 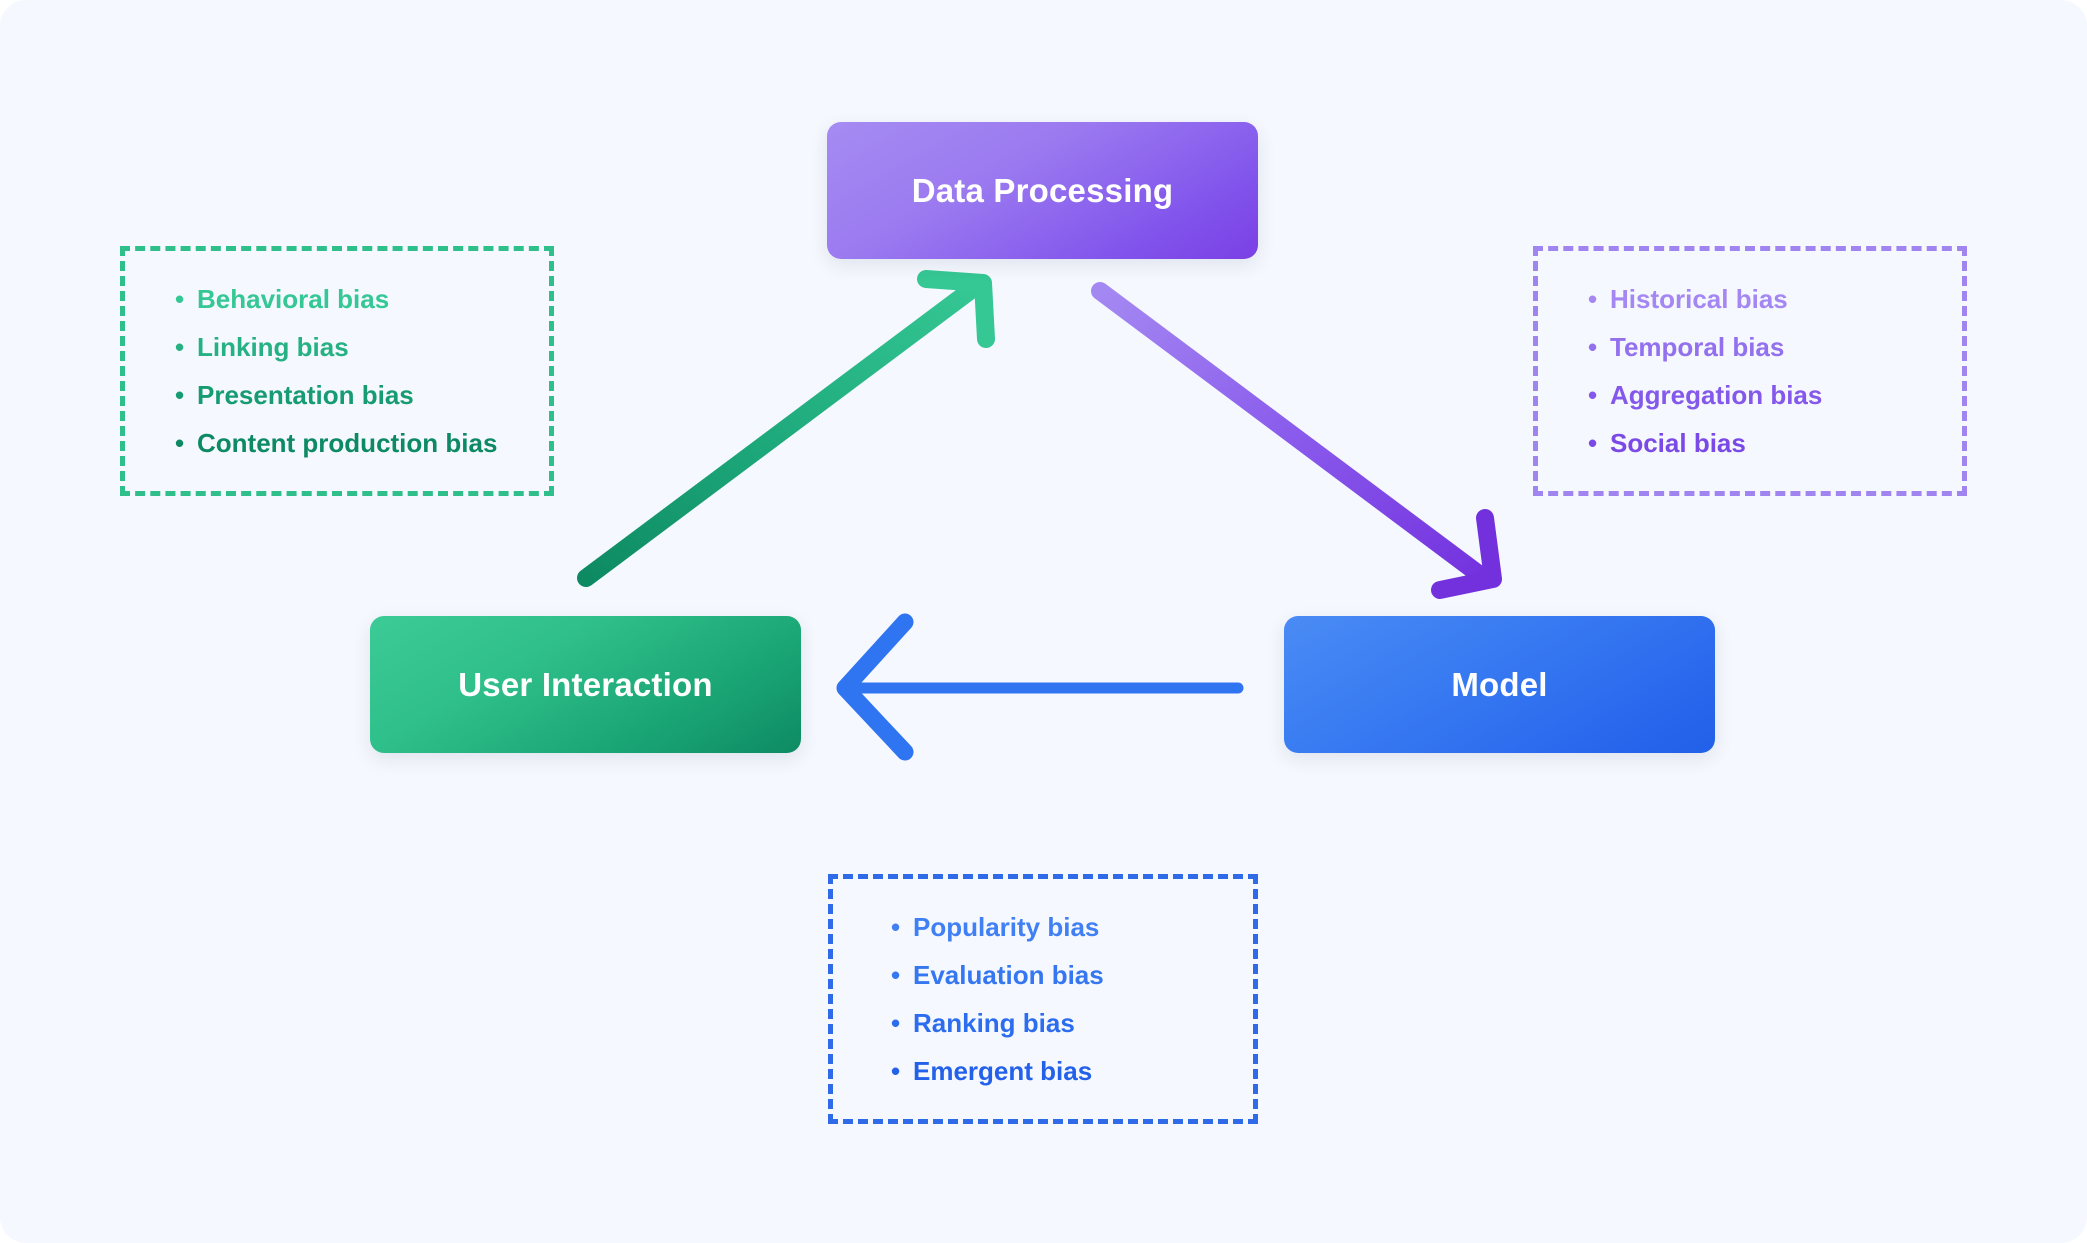 I want to click on bias-list-item: • Emergent bias, so click(x=1072, y=1071).